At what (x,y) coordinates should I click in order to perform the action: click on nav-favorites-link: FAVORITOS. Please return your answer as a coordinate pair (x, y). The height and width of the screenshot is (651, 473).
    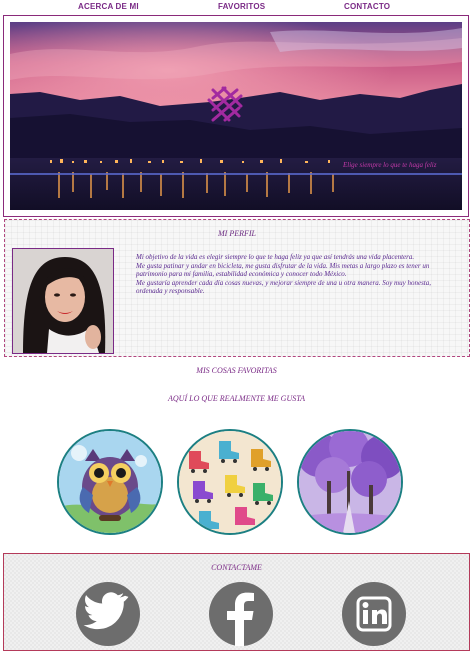
    Looking at the image, I should click on (241, 6).